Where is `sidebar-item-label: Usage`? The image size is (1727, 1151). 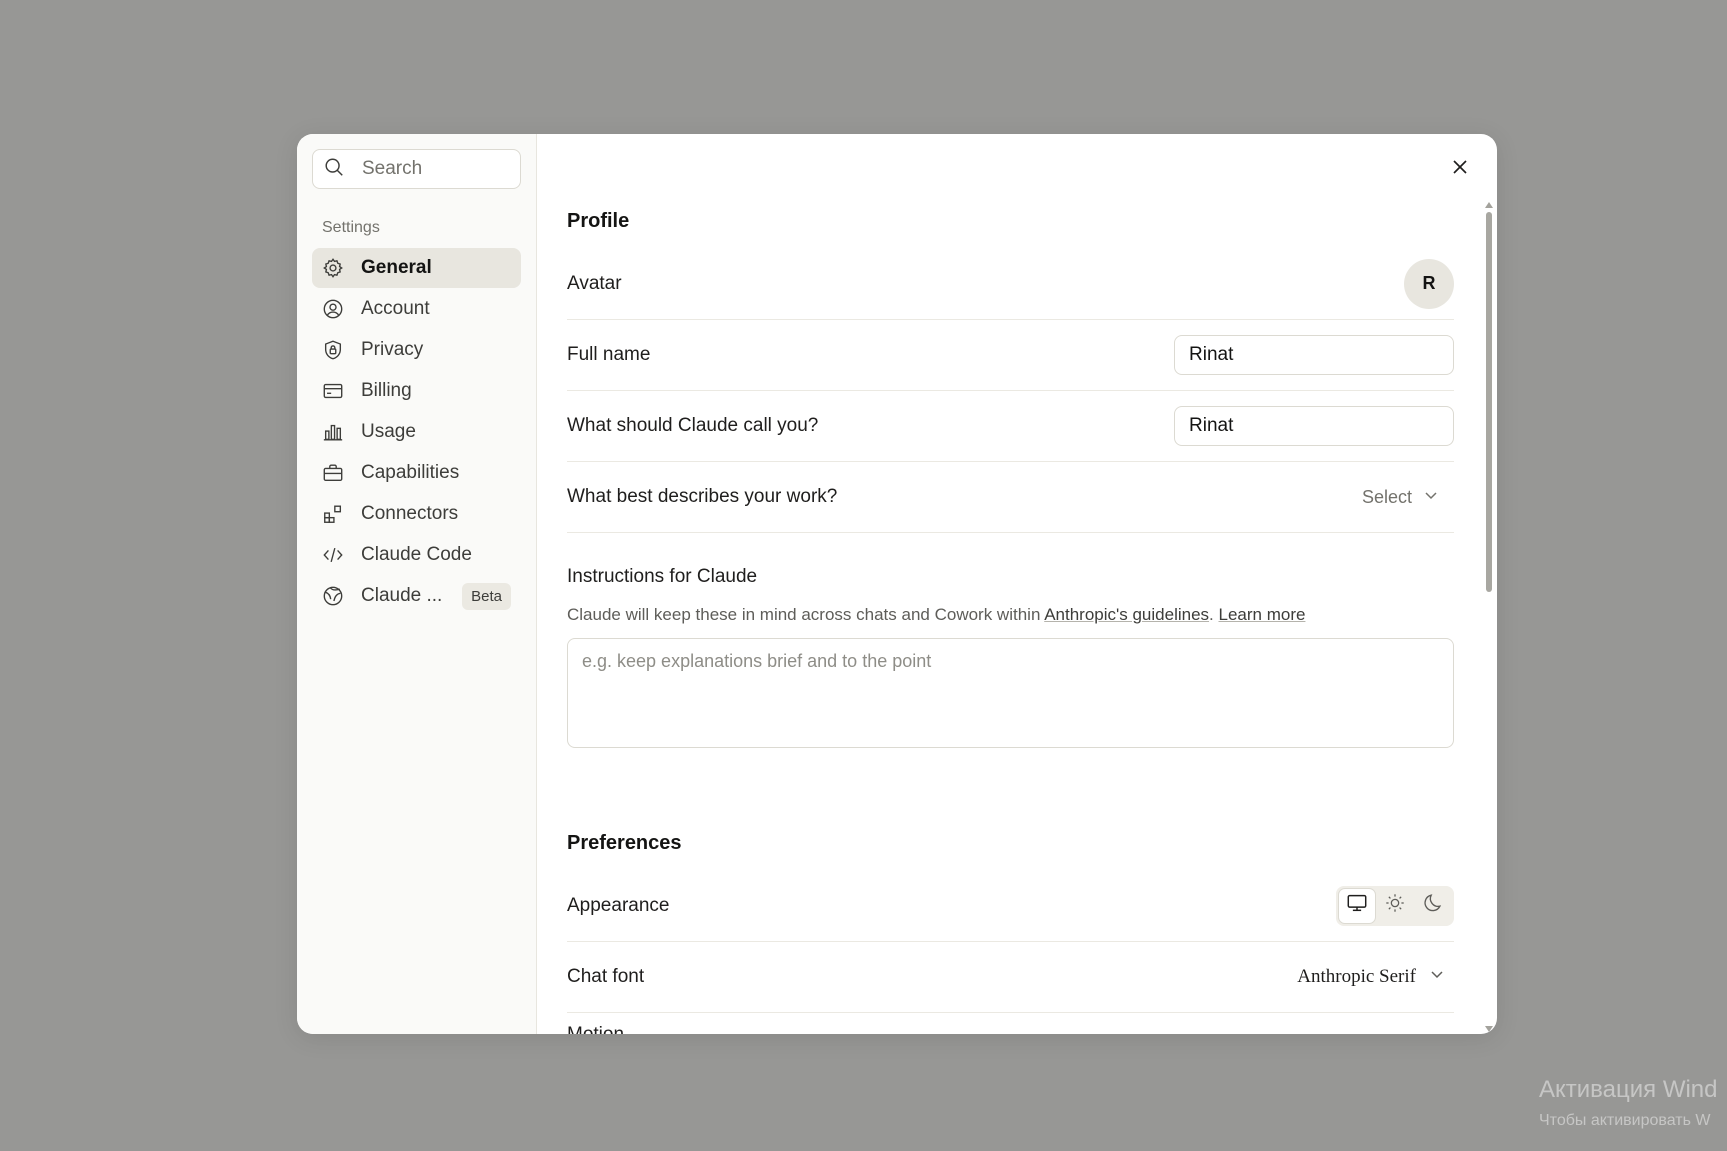 sidebar-item-label: Usage is located at coordinates (388, 431).